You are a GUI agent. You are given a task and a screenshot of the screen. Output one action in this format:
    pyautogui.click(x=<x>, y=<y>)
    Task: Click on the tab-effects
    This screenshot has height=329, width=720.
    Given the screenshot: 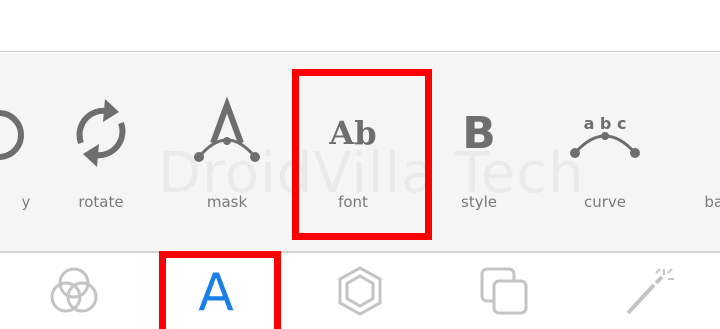 What is the action you would take?
    pyautogui.click(x=648, y=293)
    